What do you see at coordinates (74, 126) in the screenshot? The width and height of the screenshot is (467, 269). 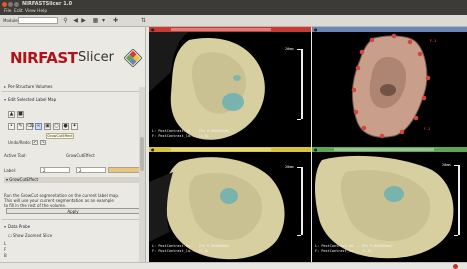 I see `wand-tool-icon: ✦` at bounding box center [74, 126].